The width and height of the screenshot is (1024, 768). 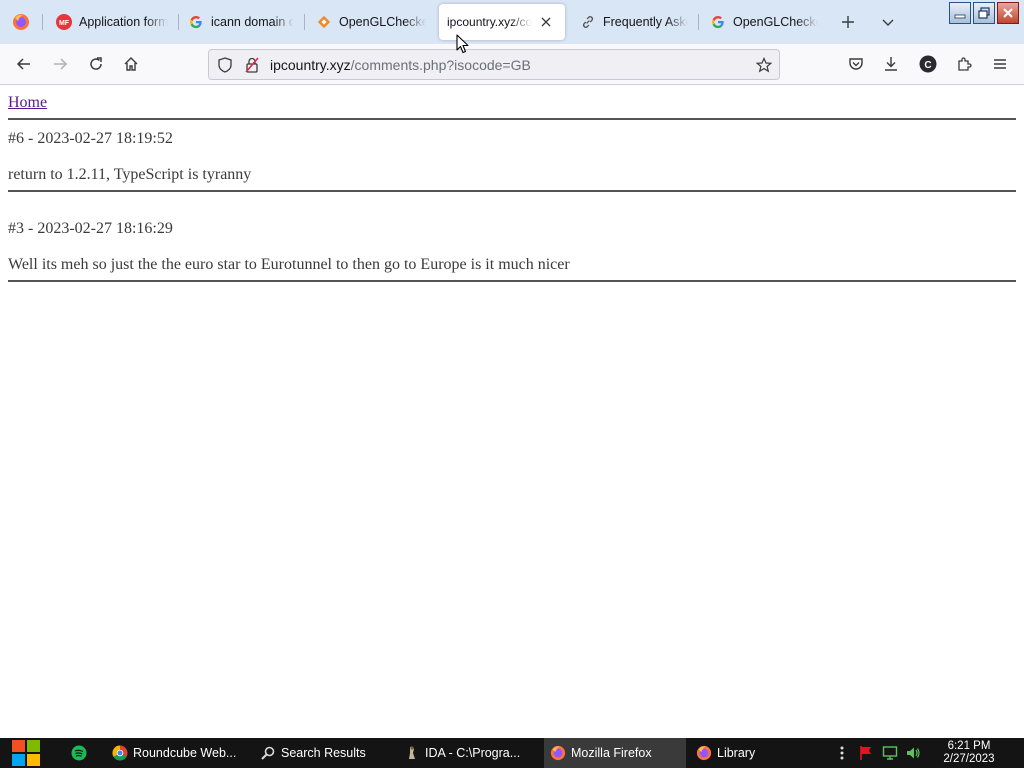 I want to click on taskbar-item-library: Library, so click(x=758, y=753).